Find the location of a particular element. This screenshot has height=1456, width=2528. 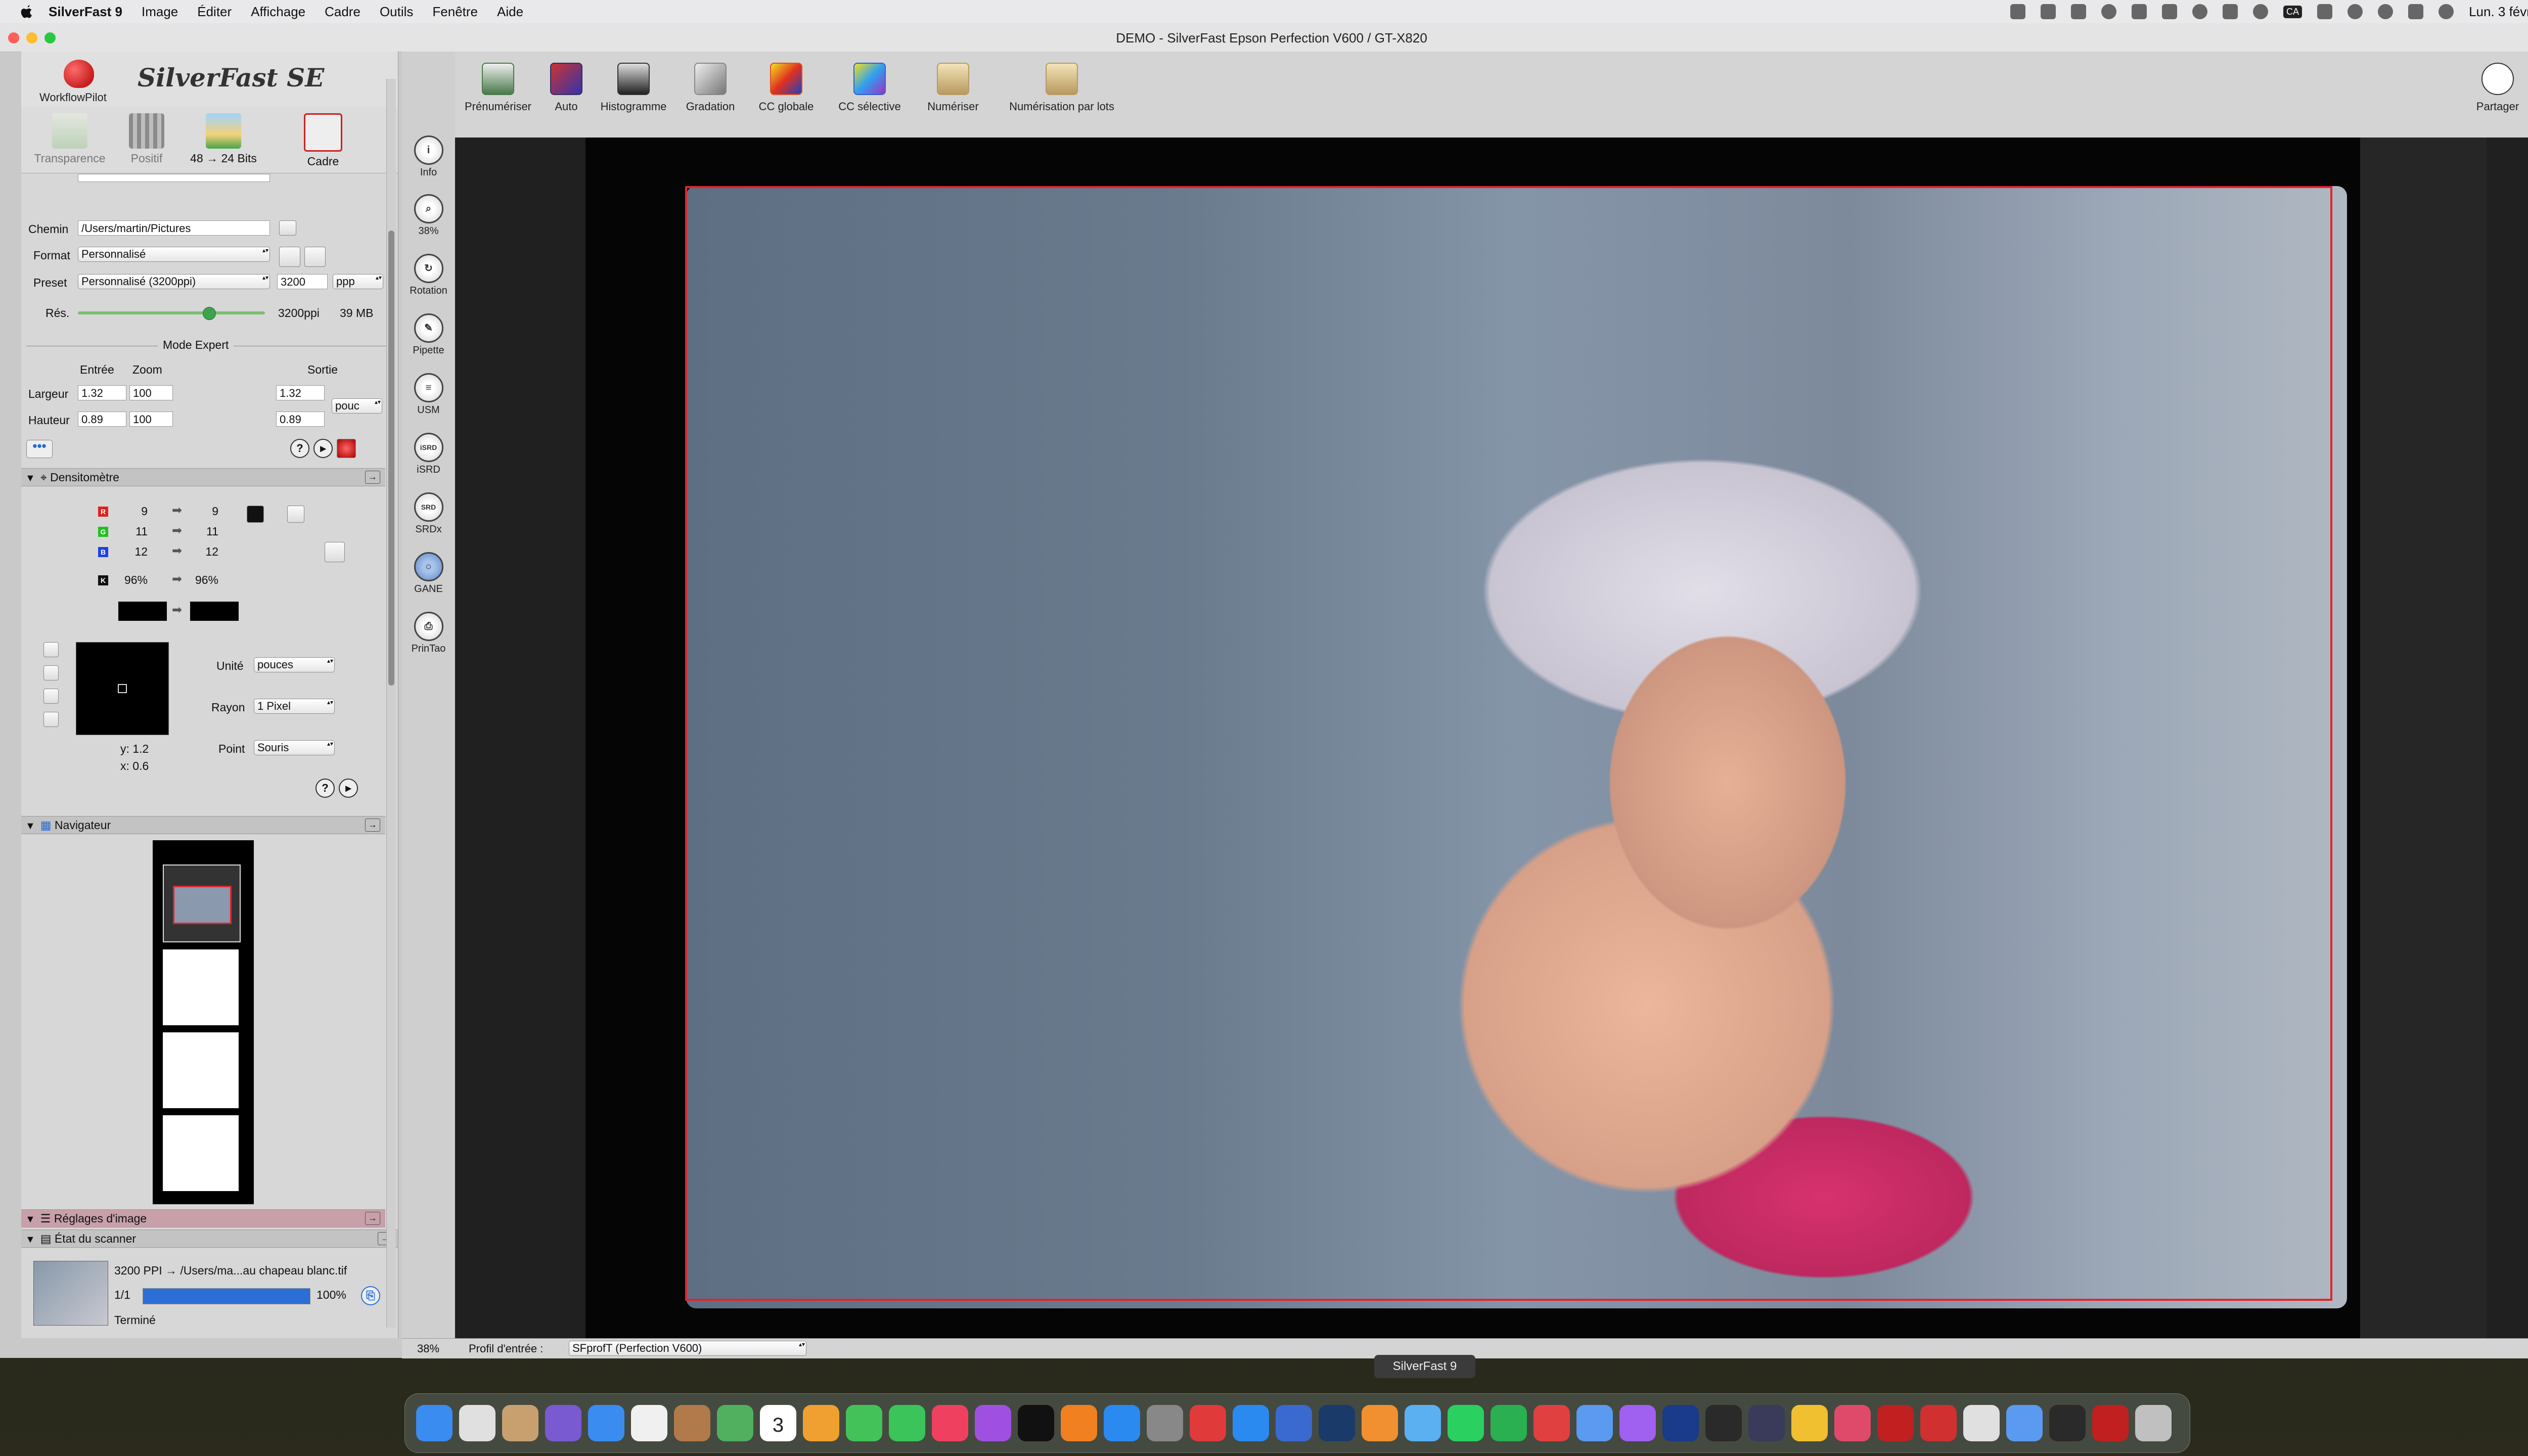

menu-view: Affichage is located at coordinates (278, 12).